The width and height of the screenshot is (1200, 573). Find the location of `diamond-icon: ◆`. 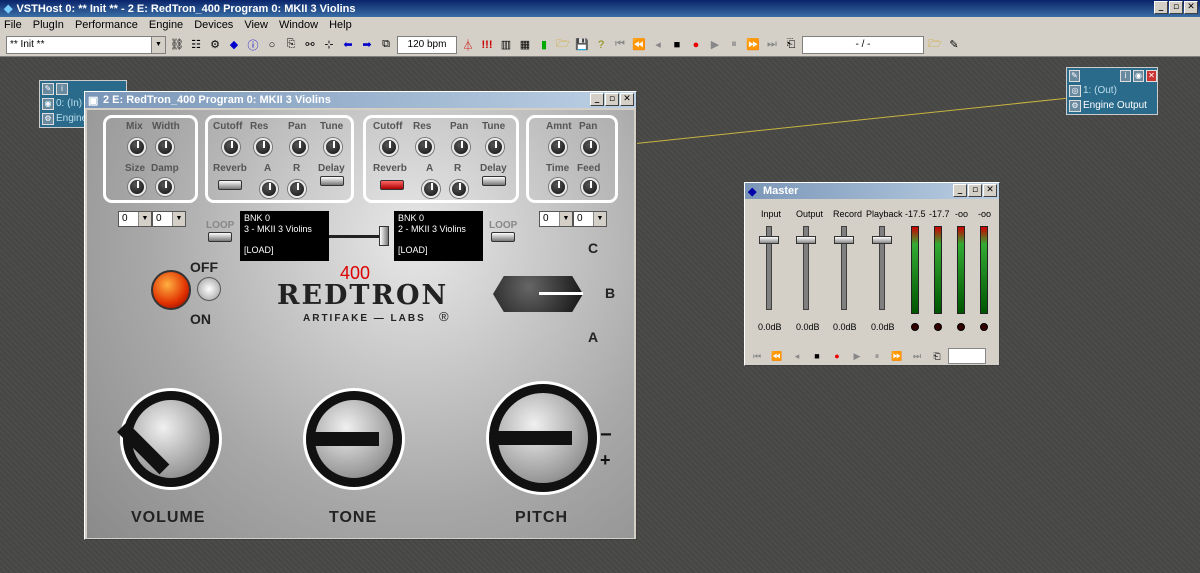

diamond-icon: ◆ is located at coordinates (234, 45).